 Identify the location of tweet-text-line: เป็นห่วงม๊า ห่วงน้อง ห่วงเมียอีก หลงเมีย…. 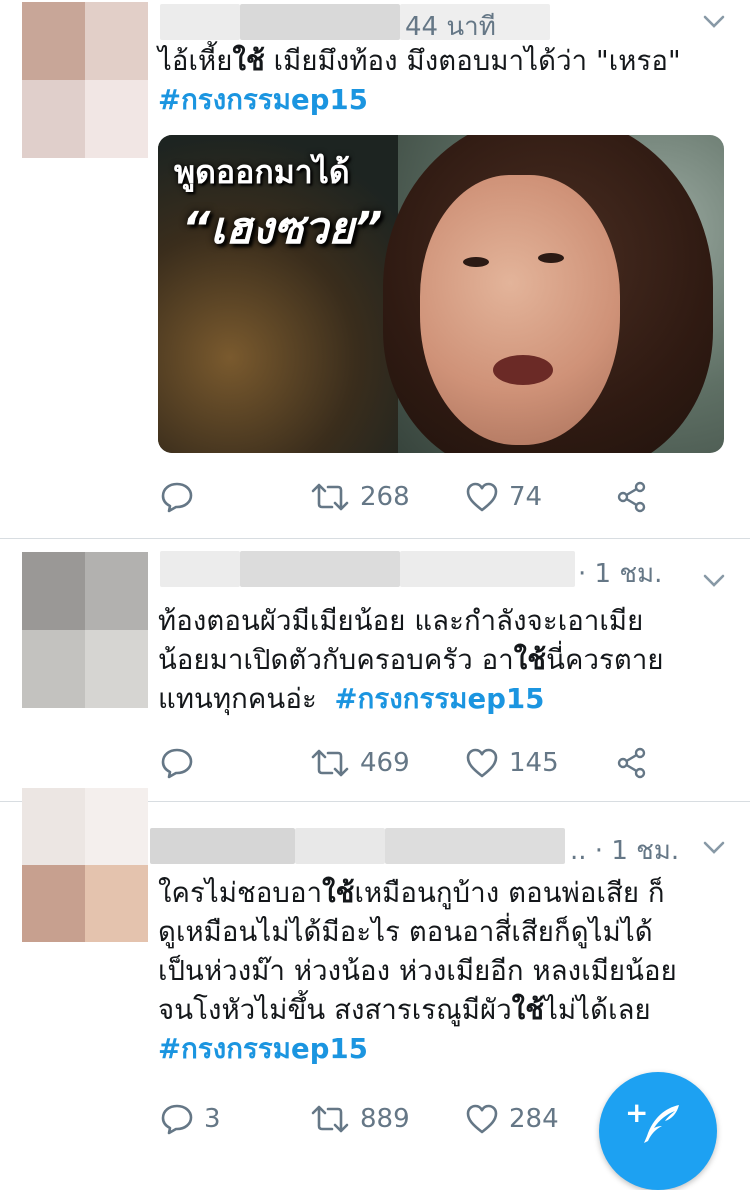
(445, 971).